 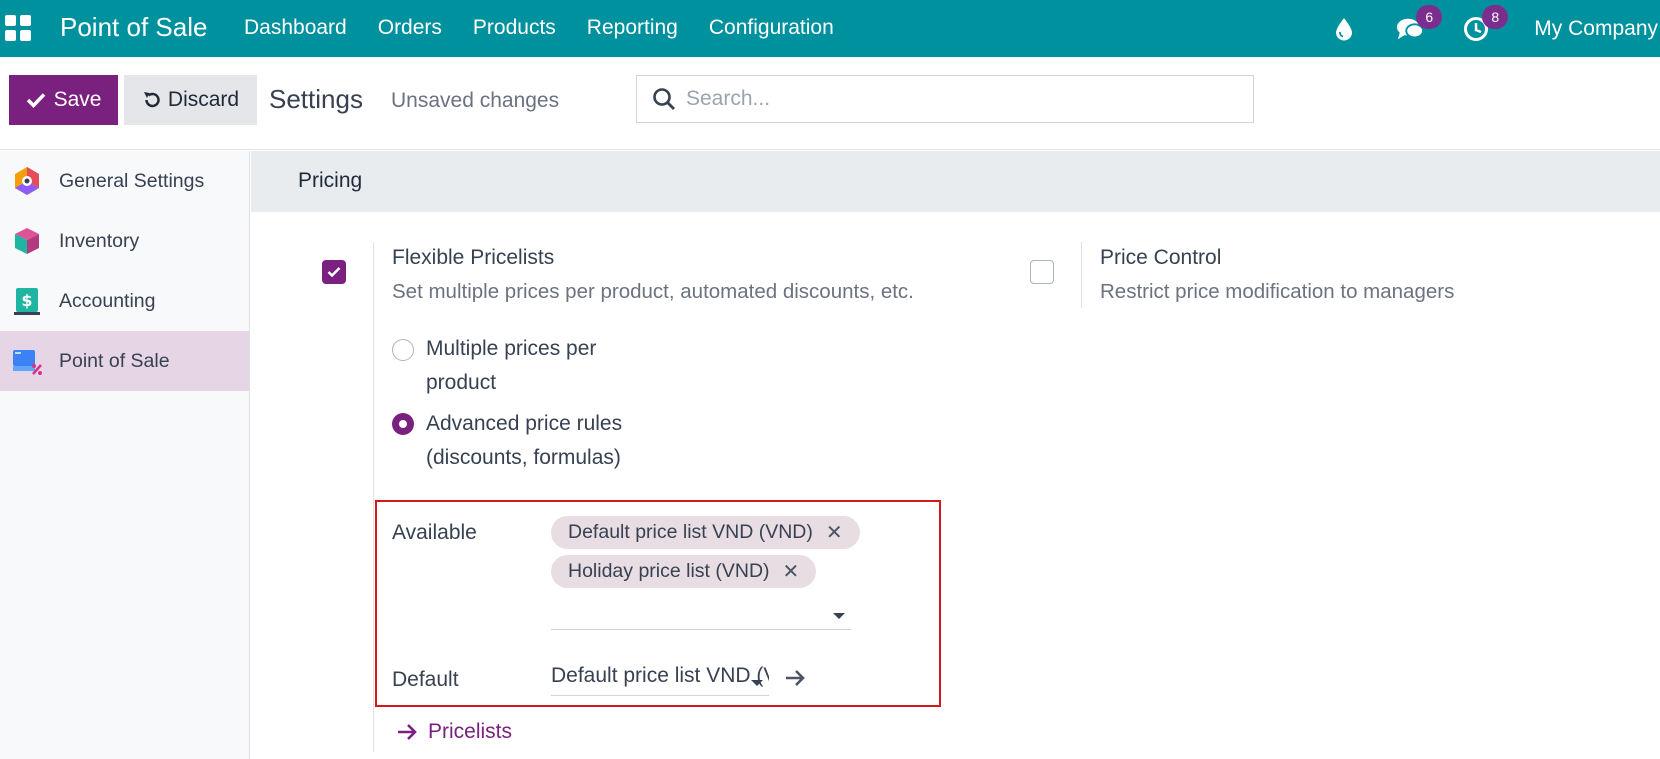 I want to click on debug-drop-icon, so click(x=1344, y=29).